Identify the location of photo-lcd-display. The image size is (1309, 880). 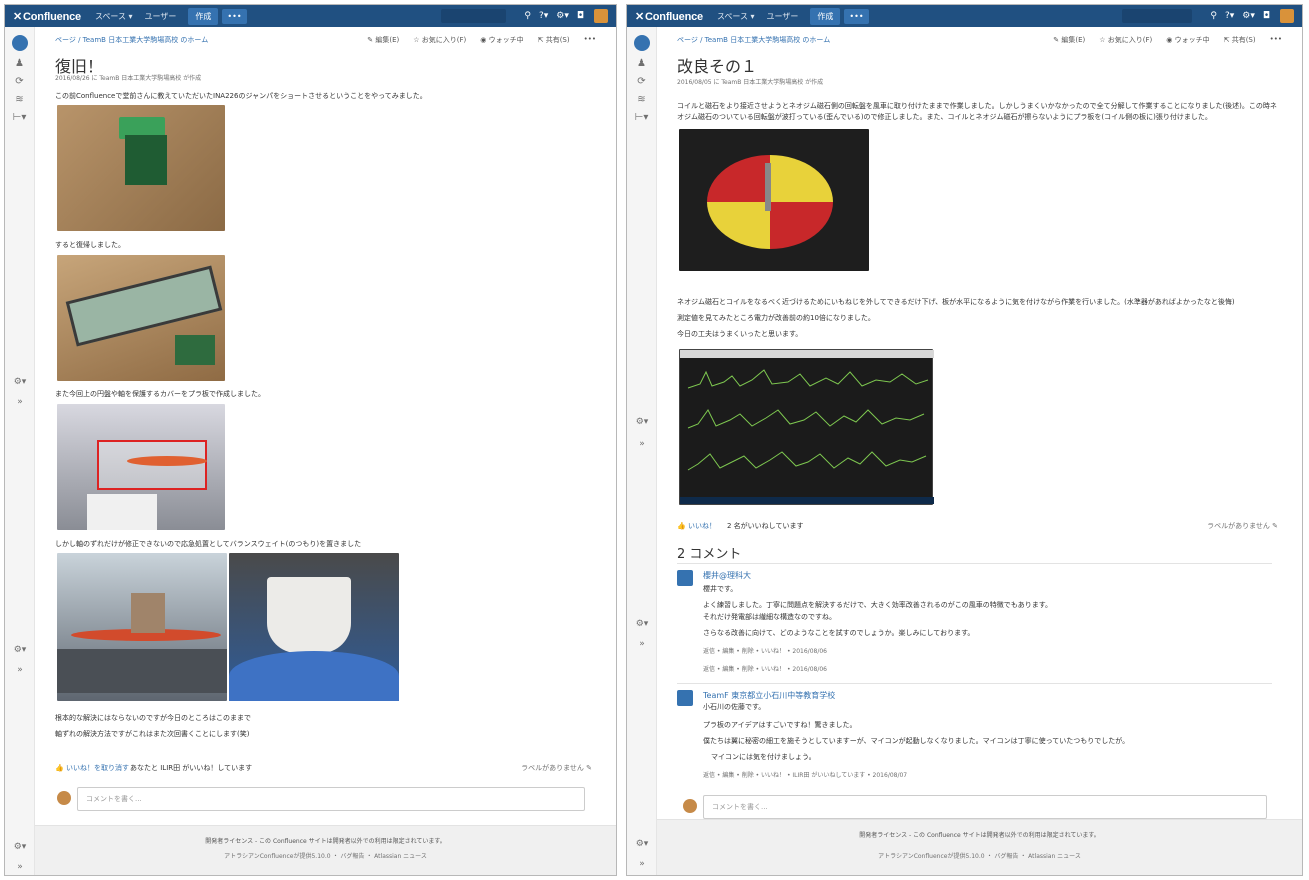
(141, 318).